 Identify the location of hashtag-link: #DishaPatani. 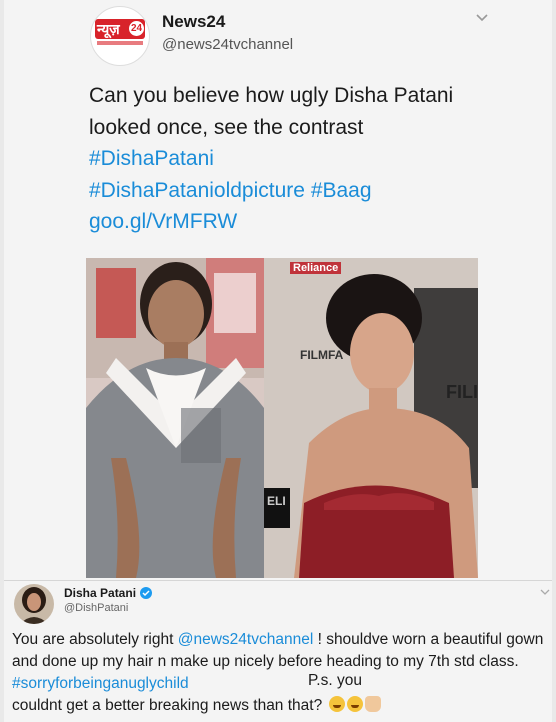
(151, 158).